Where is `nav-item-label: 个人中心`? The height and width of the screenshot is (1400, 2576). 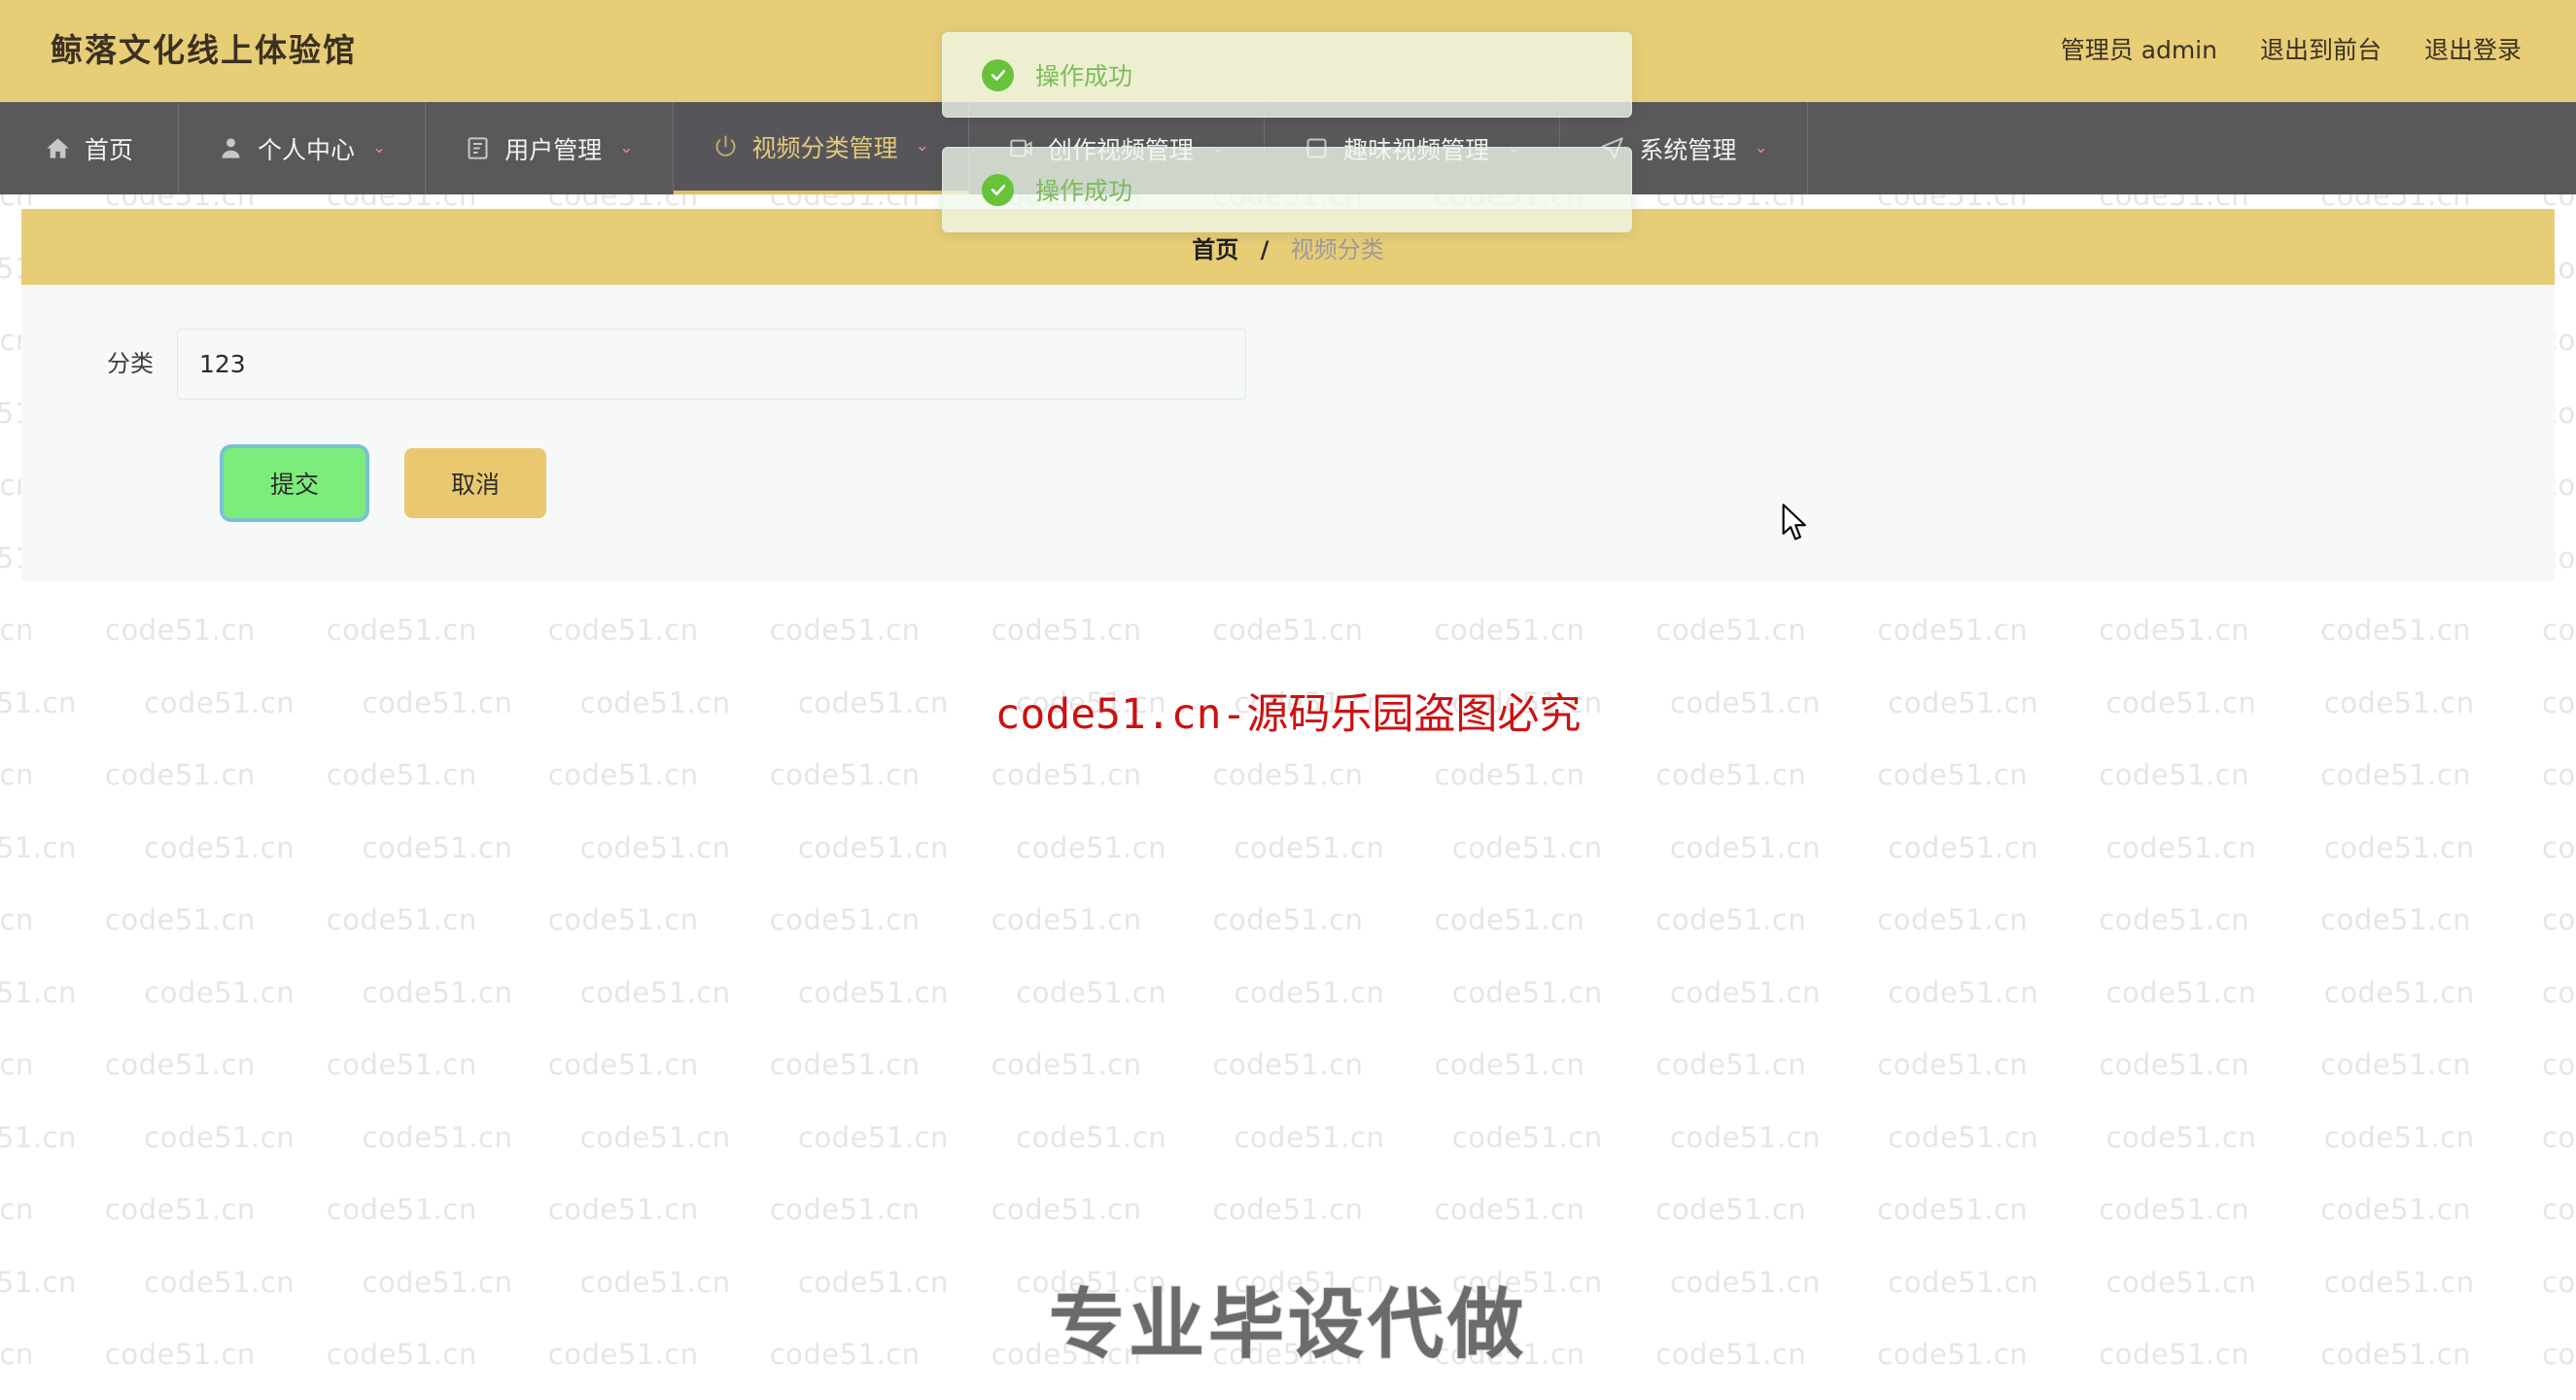 nav-item-label: 个人中心 is located at coordinates (307, 149).